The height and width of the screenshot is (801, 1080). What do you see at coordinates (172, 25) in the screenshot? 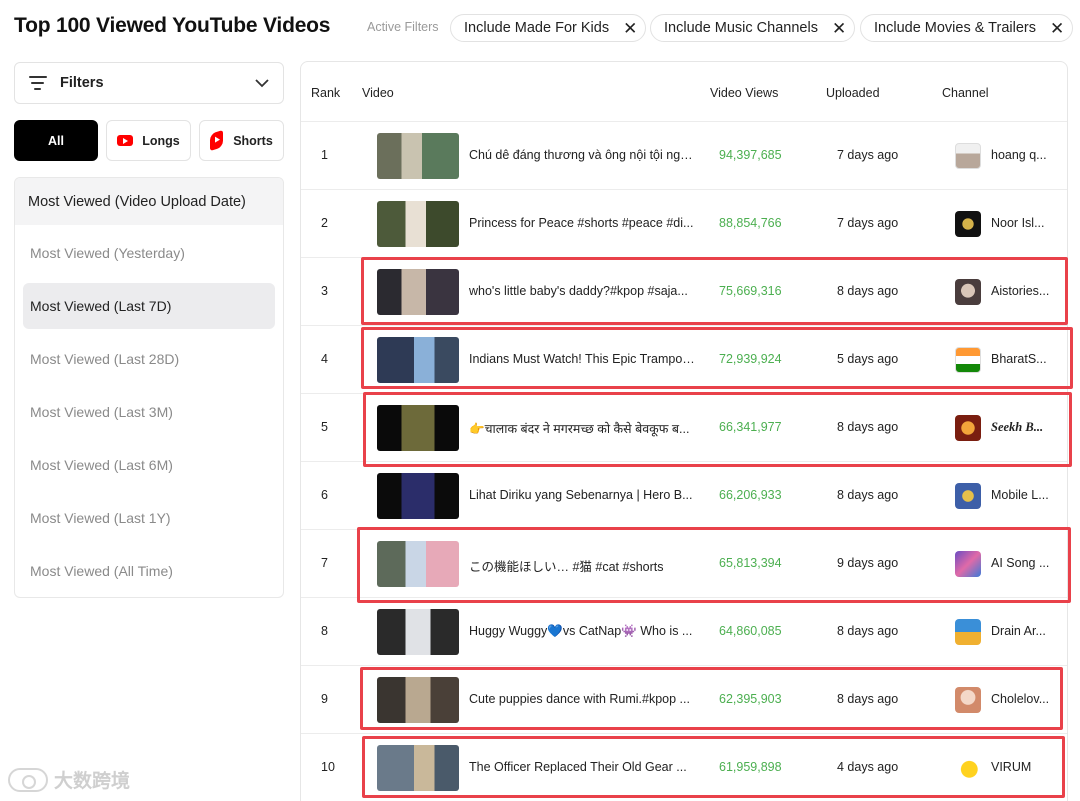
I see `page-title: Top 100 Viewed YouTube Videos` at bounding box center [172, 25].